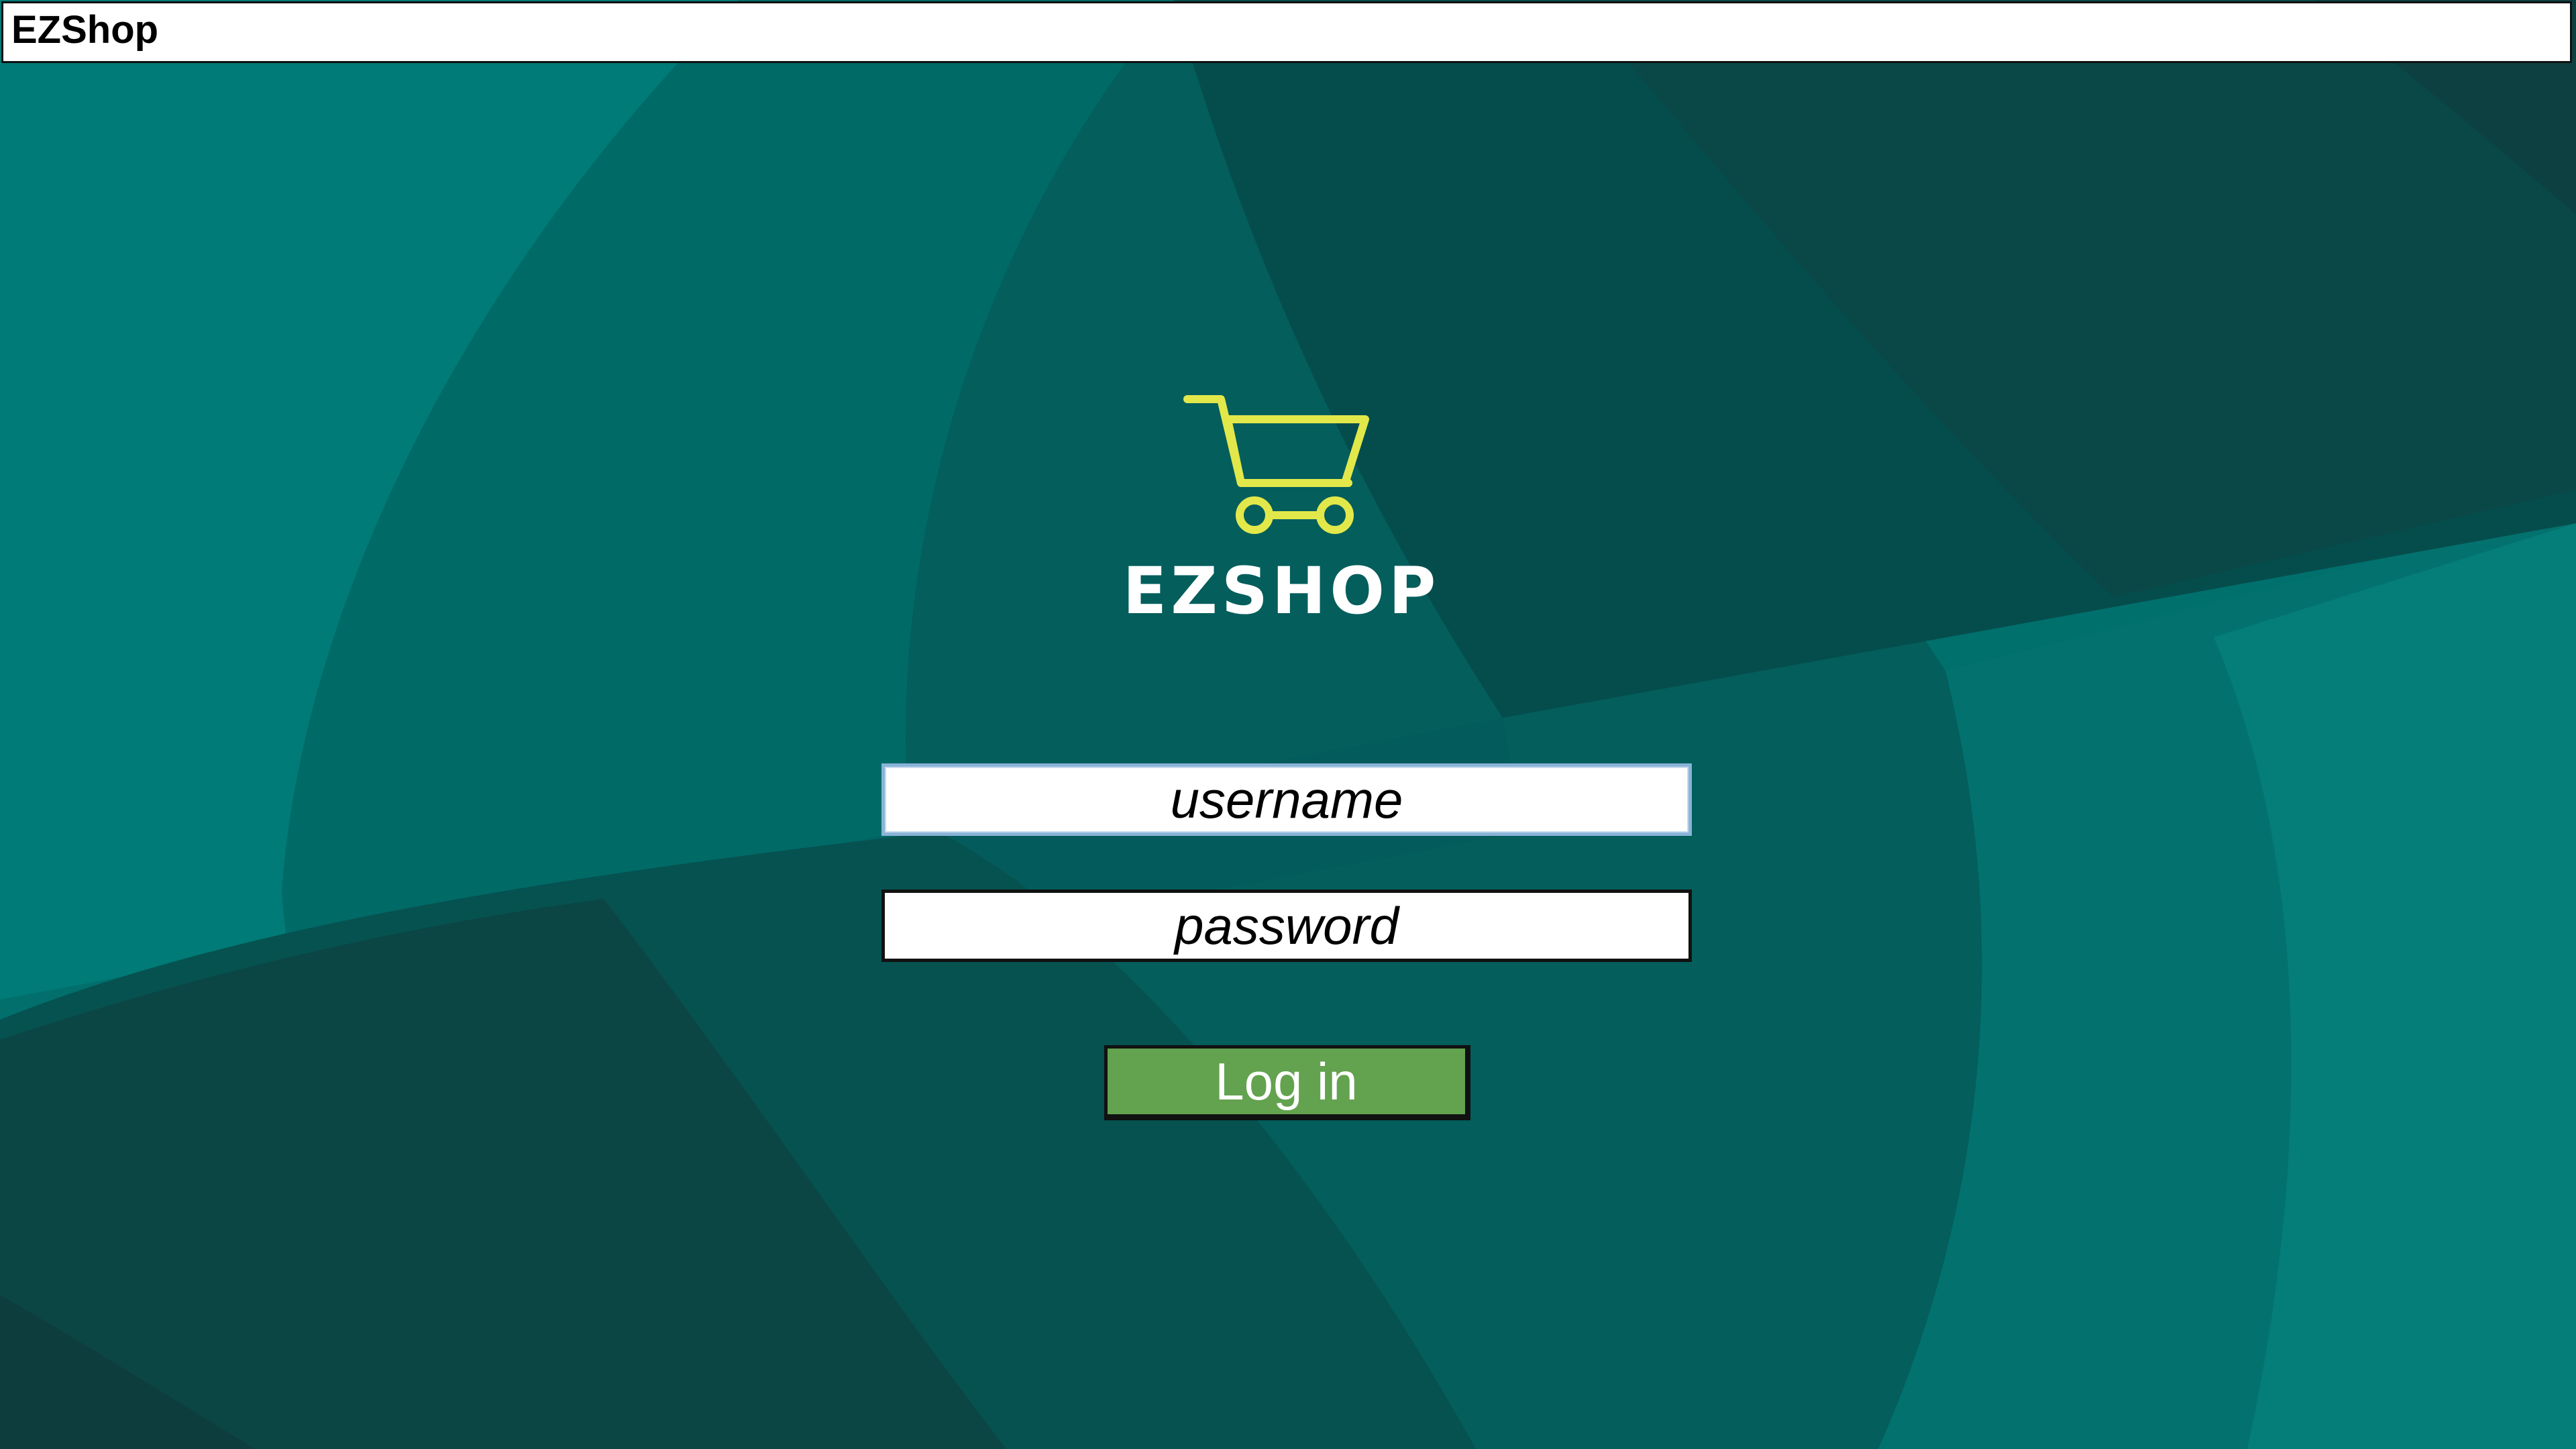 The width and height of the screenshot is (2576, 1449). Describe the element at coordinates (1276, 464) in the screenshot. I see `shopping-cart-icon` at that location.